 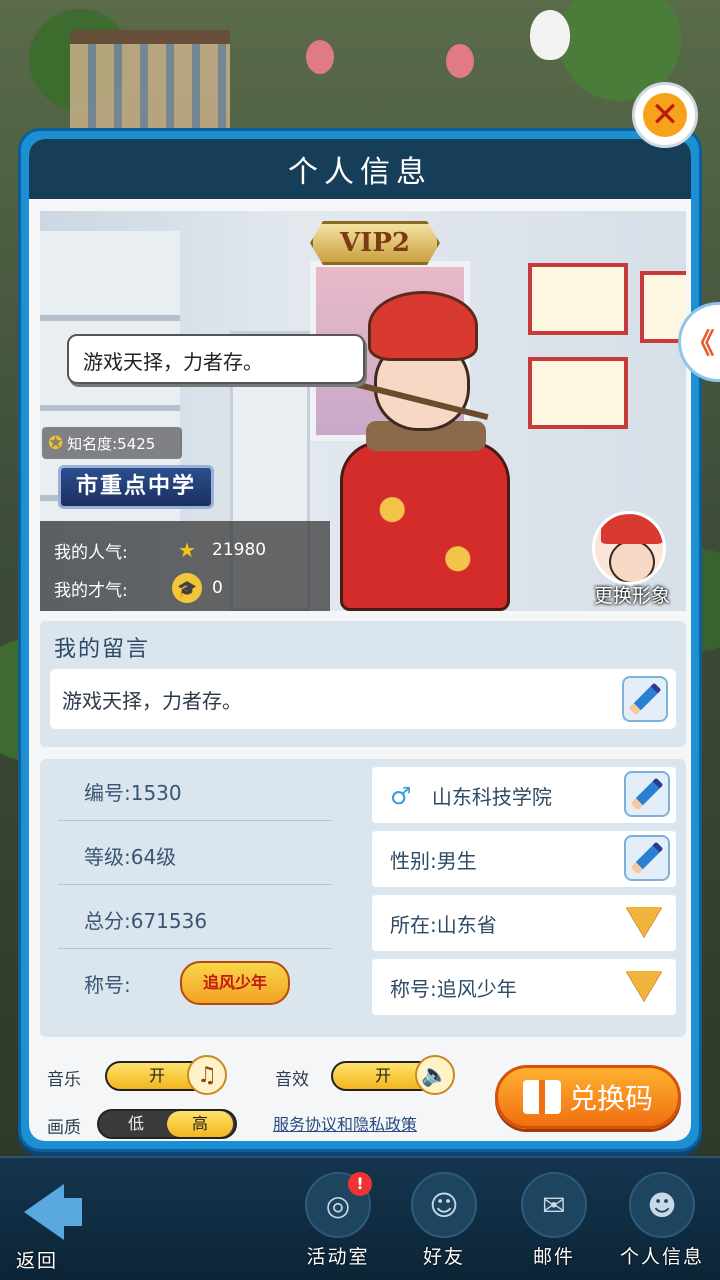 I want to click on policy-link: 服务协议和隐私政策, so click(x=345, y=1123).